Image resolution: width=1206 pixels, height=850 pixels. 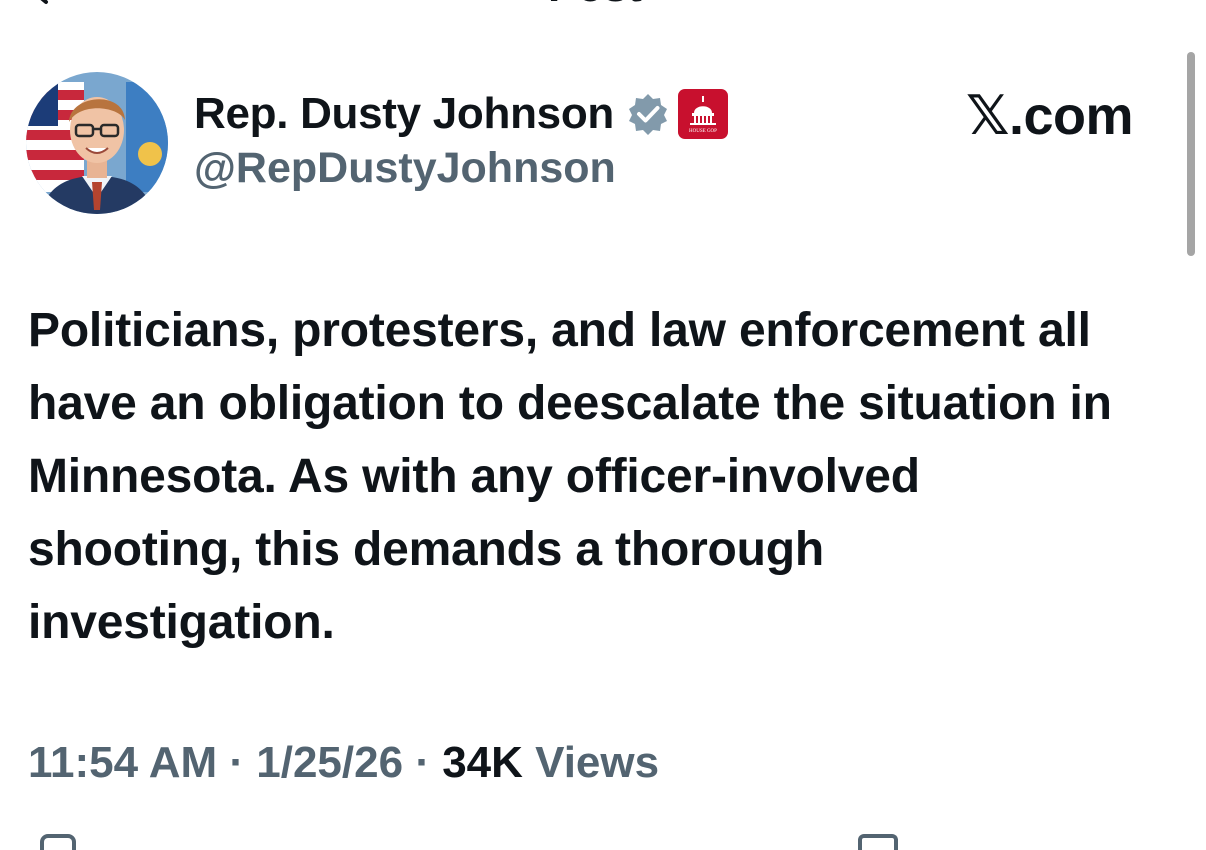 I want to click on affiliation-badge-text: HOUSE GOP, so click(x=703, y=131).